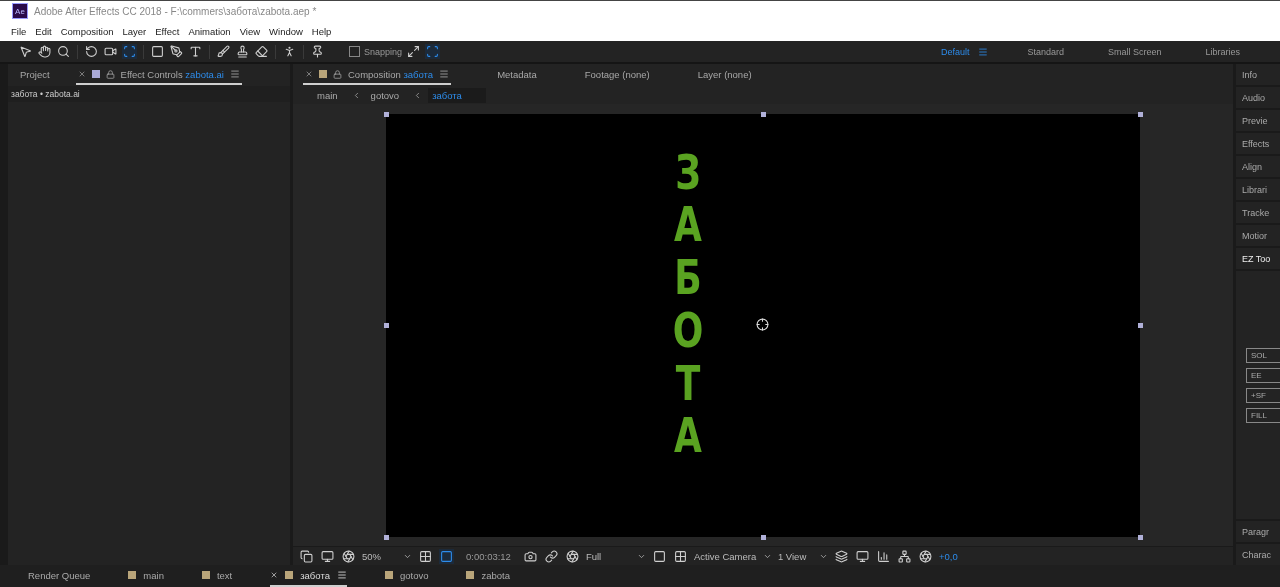  What do you see at coordinates (250, 31) in the screenshot?
I see `menu-item: View` at bounding box center [250, 31].